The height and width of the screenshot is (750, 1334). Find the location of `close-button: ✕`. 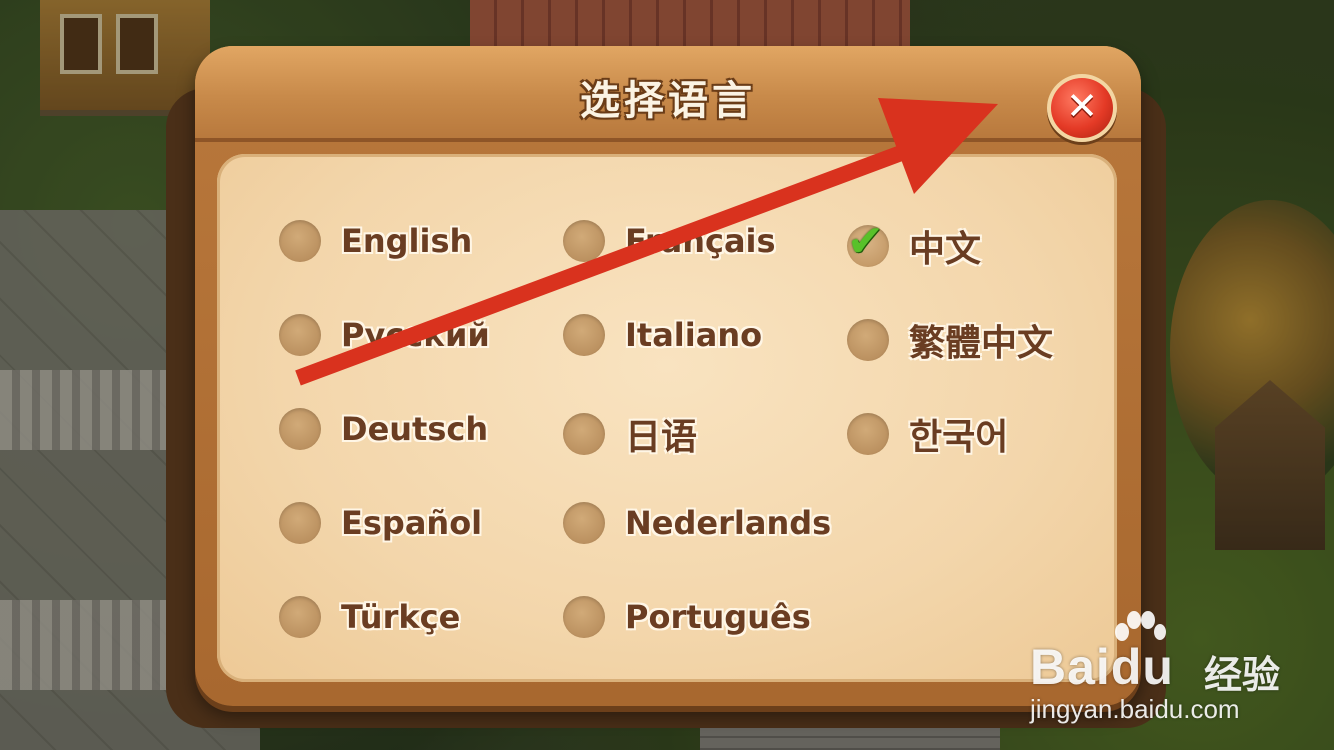

close-button: ✕ is located at coordinates (1082, 108).